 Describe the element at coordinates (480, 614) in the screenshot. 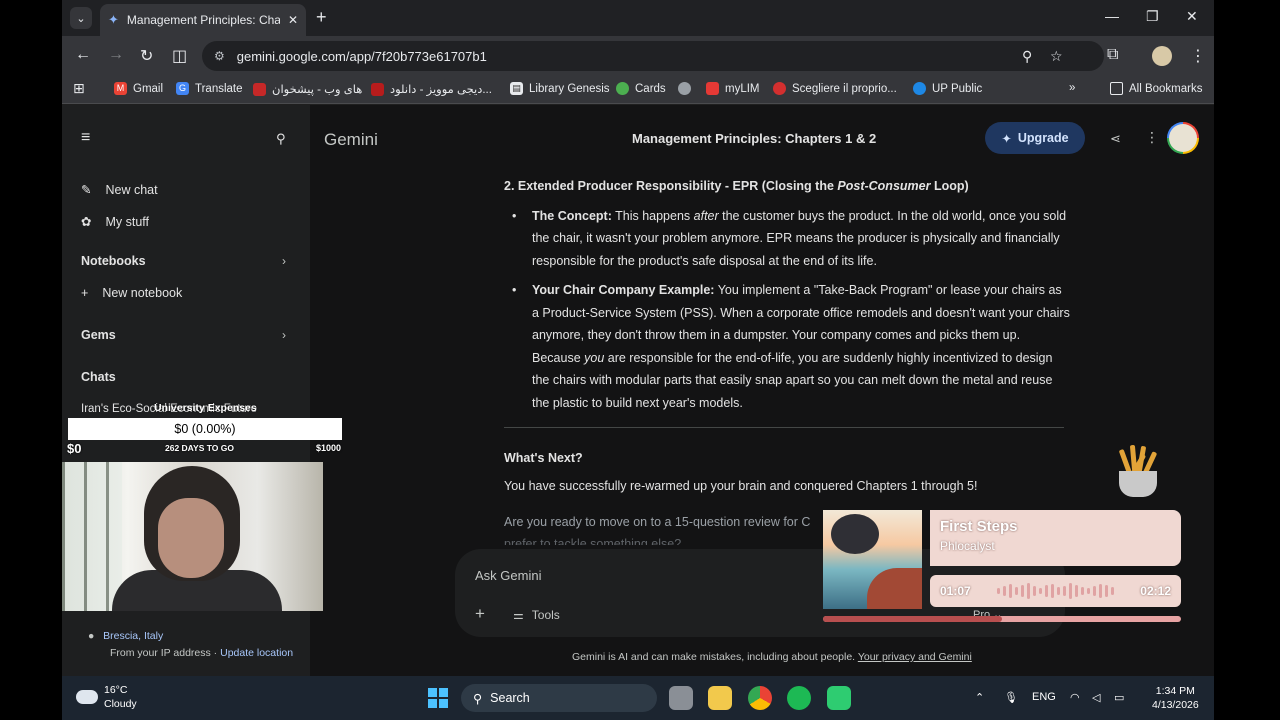

I see `add-attachment-icon: +` at that location.